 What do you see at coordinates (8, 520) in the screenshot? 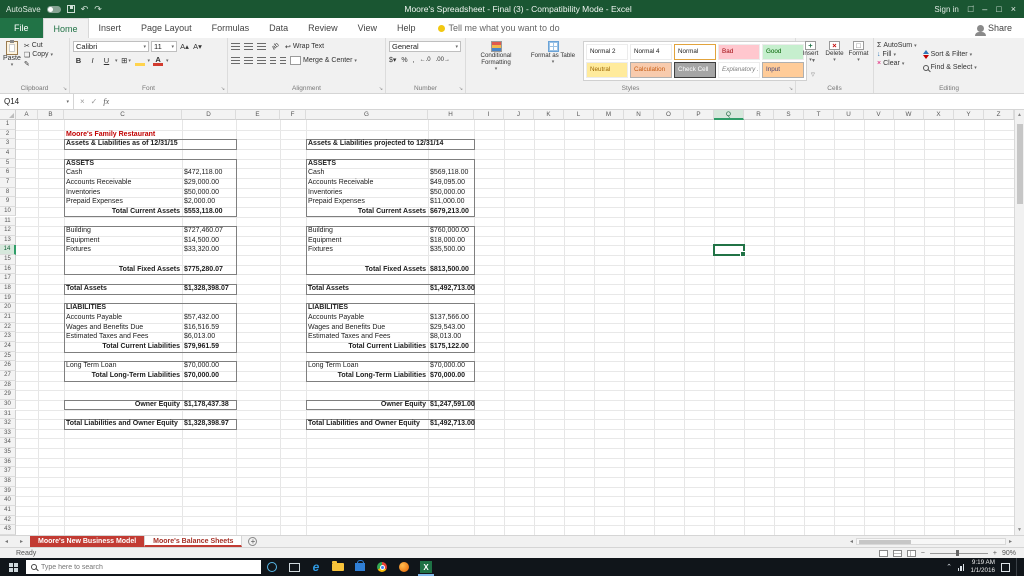
I see `row-header-42: 42` at bounding box center [8, 520].